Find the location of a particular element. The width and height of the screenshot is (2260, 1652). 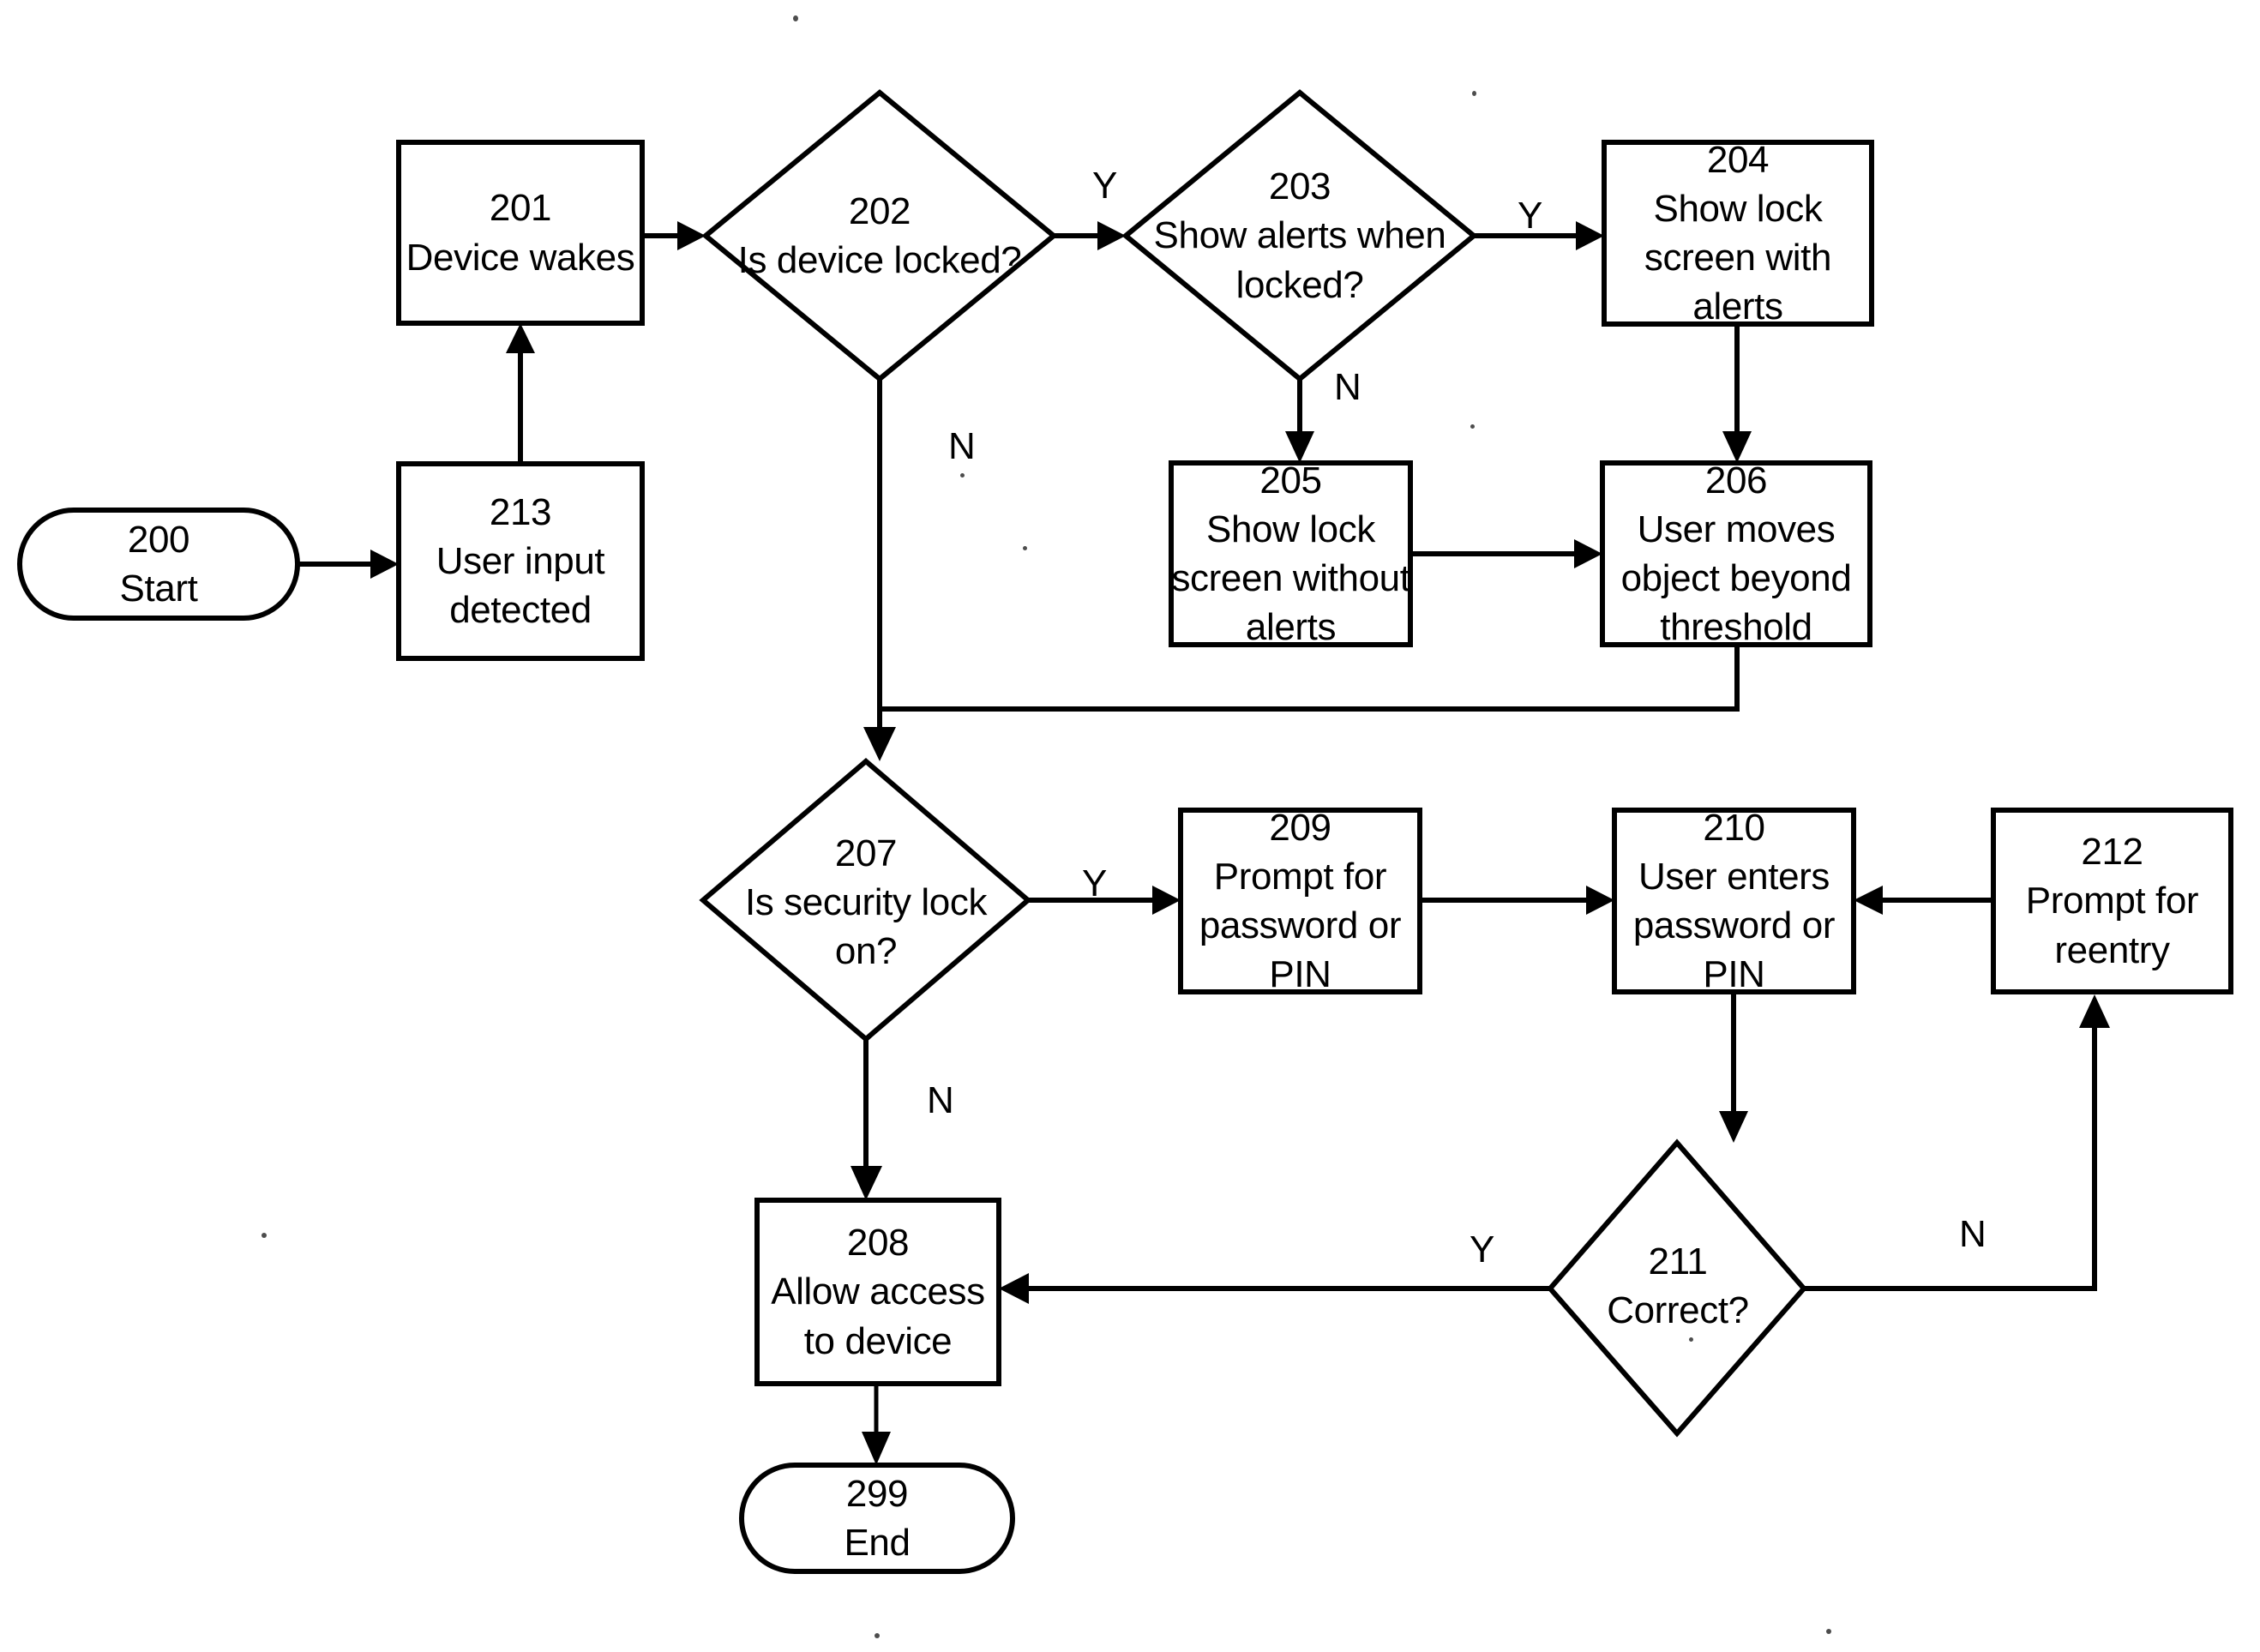

edge-203-204-arrowhead is located at coordinates (1590, 235).